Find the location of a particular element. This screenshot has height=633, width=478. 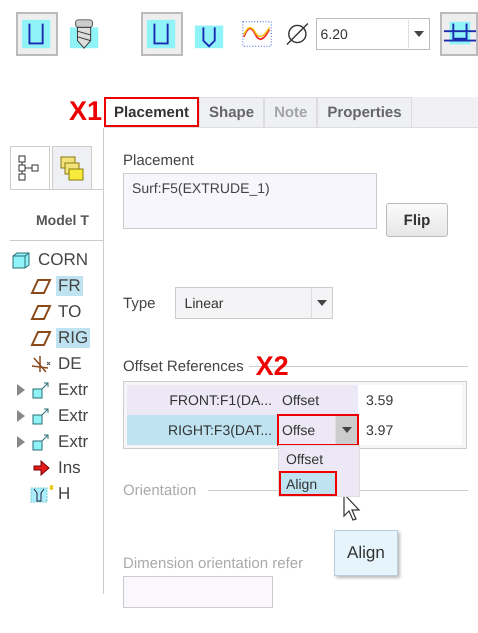

hole-icon is located at coordinates (42, 494).